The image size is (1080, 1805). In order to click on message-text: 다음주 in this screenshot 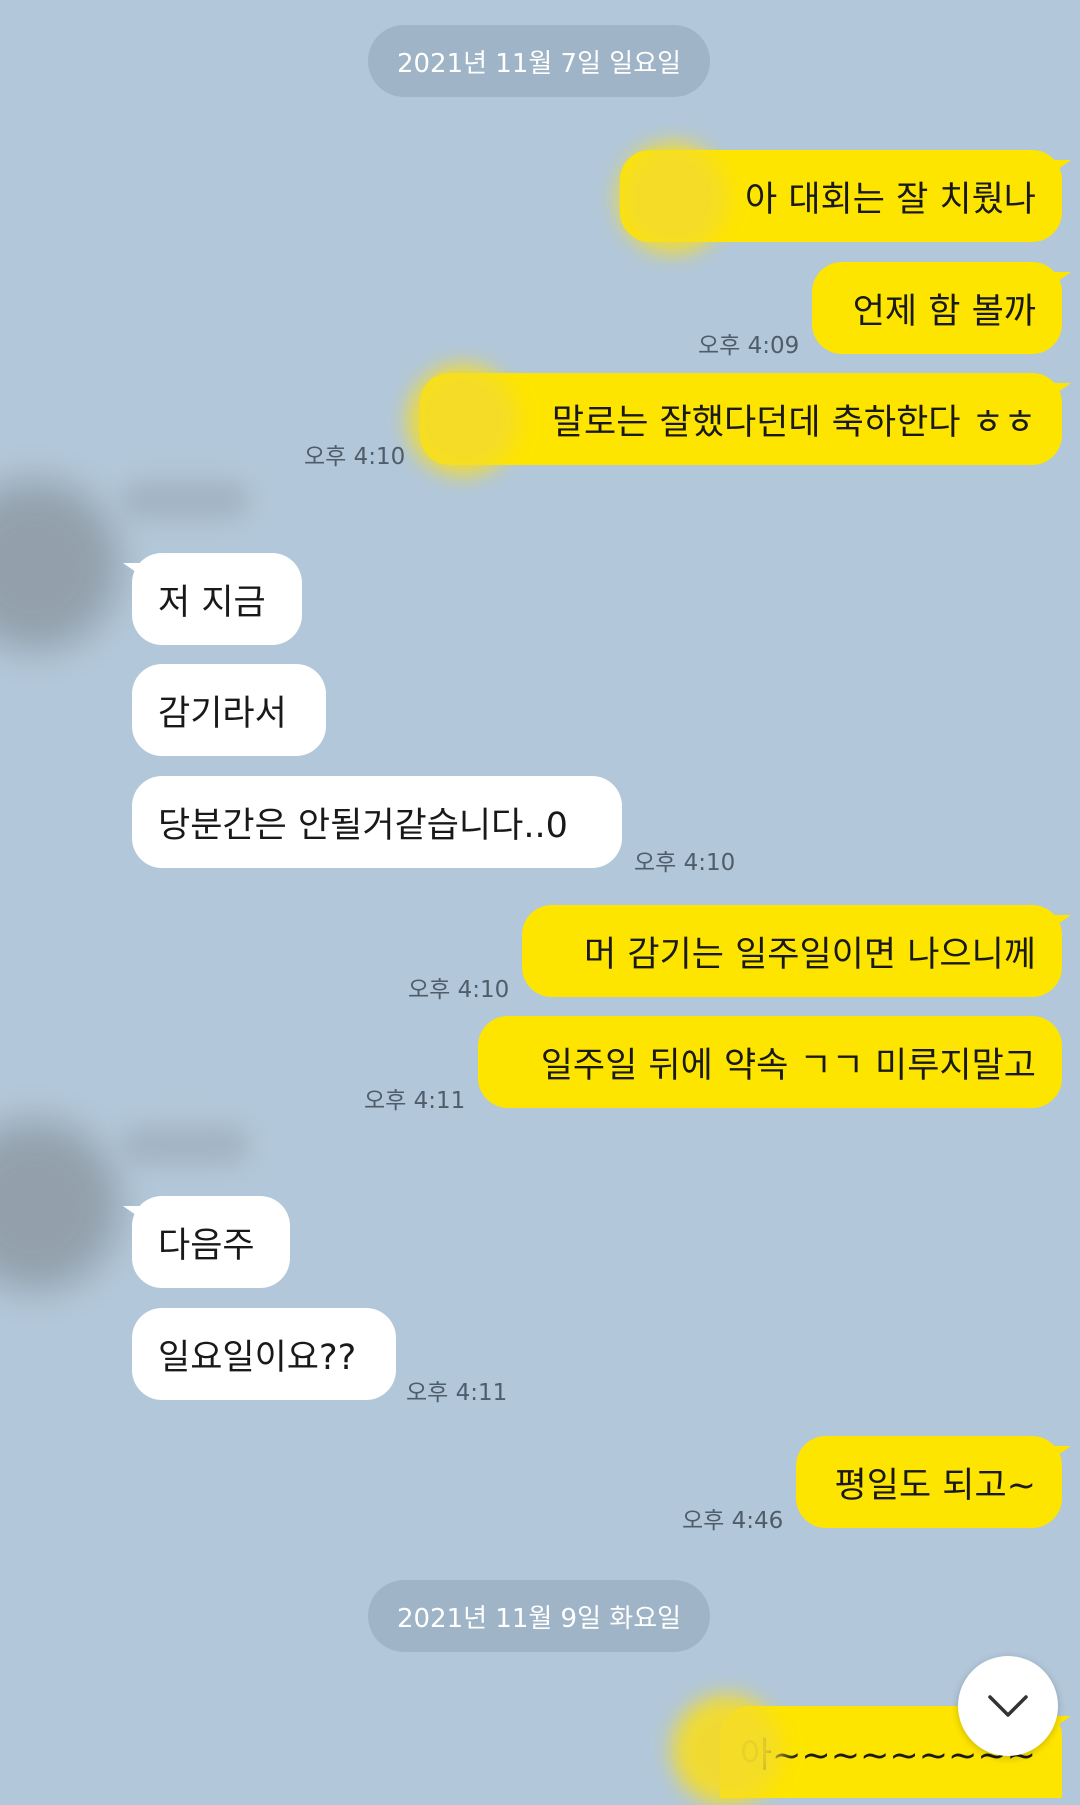, I will do `click(206, 1245)`.